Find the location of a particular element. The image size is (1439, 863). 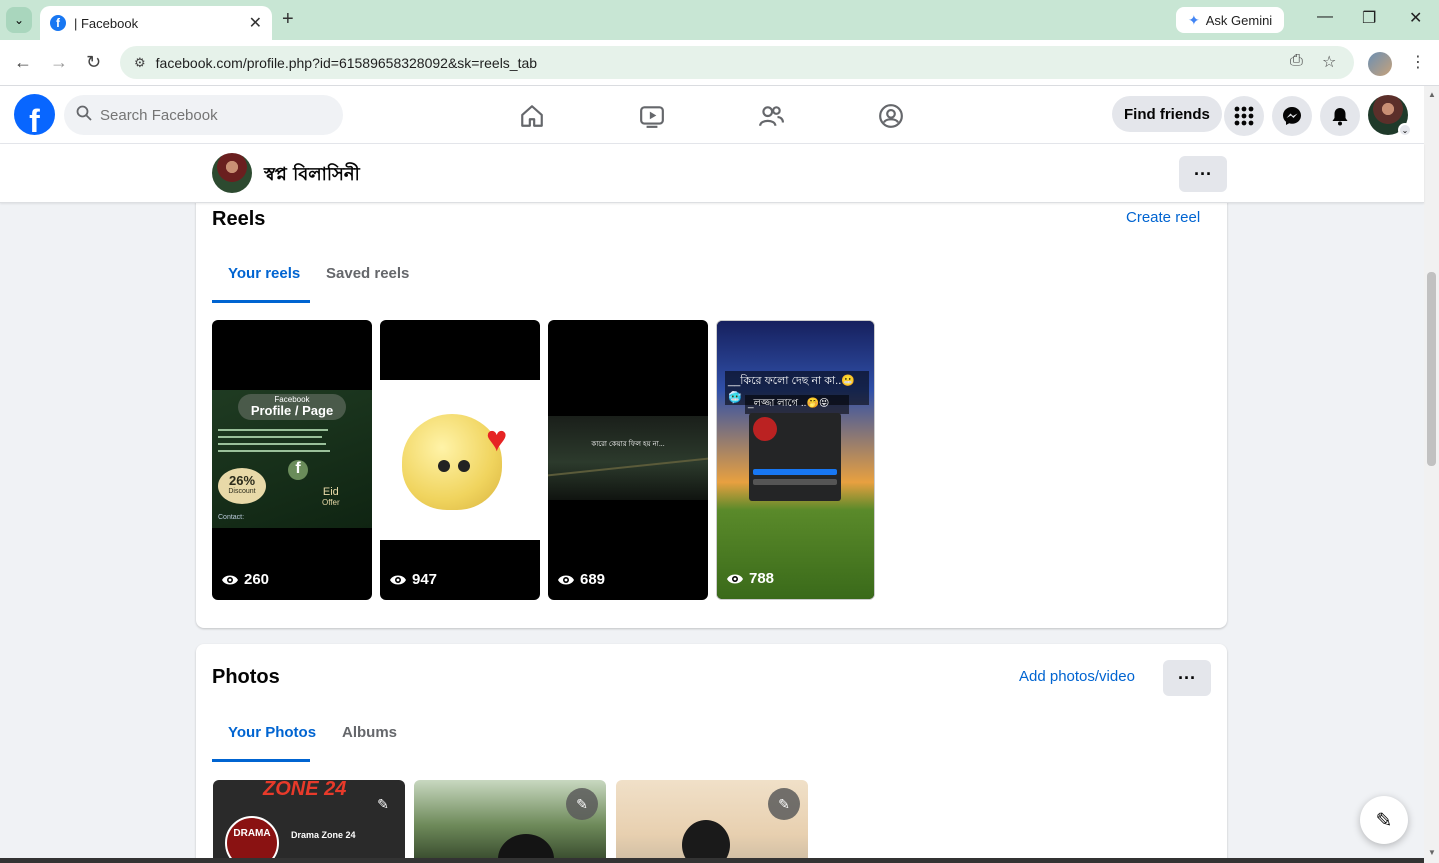

tab-saved-reels: Saved reels is located at coordinates (367, 273).